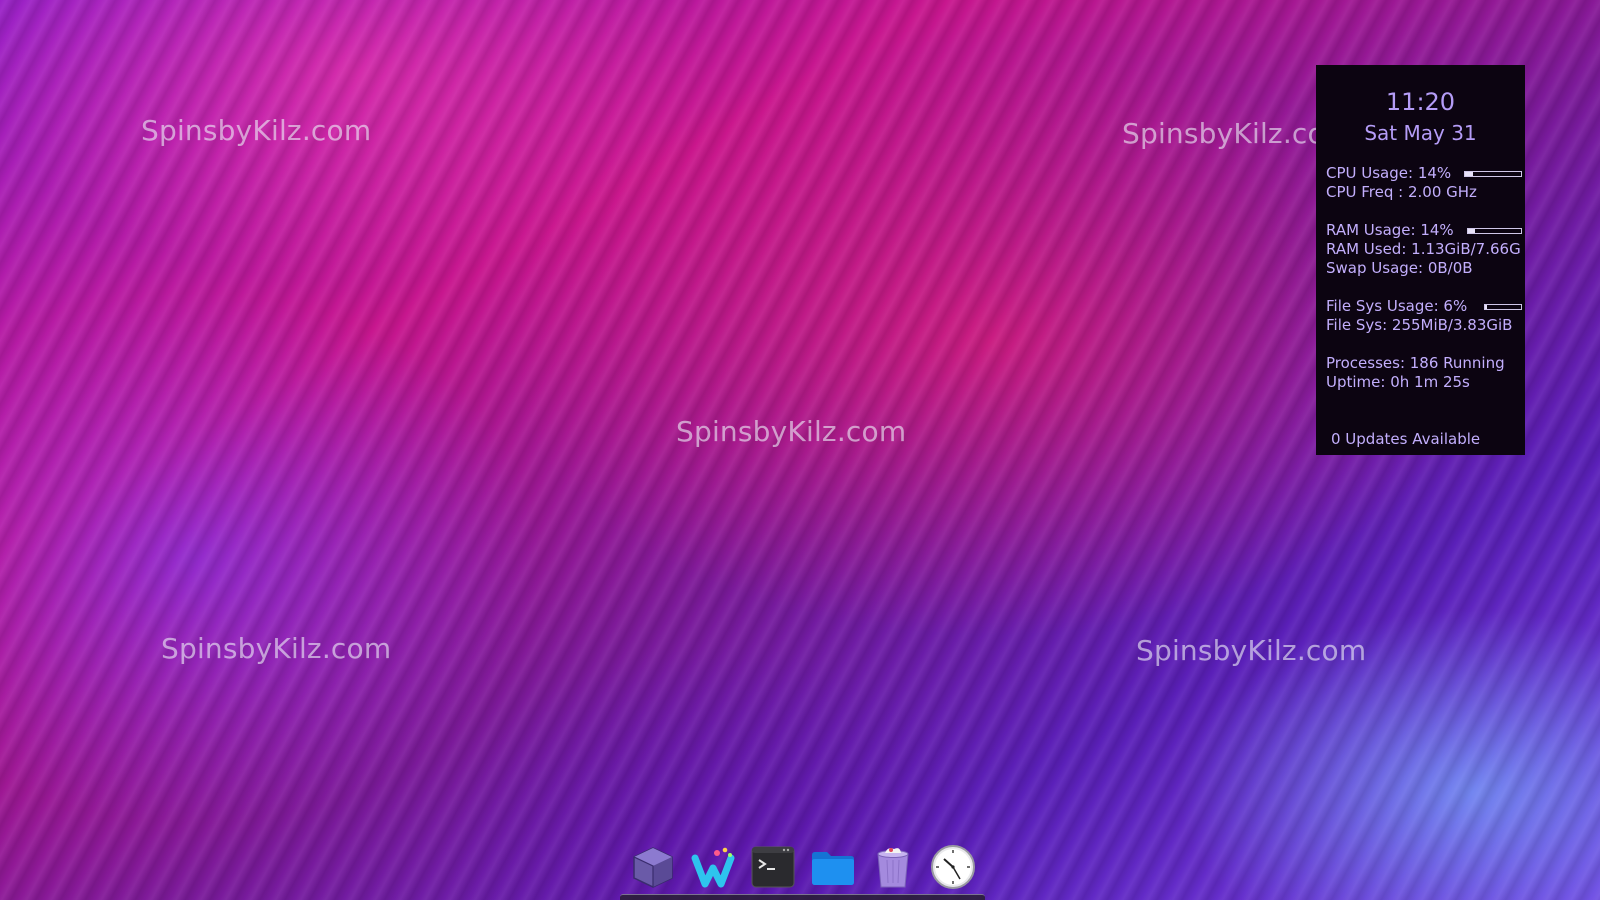 Image resolution: width=1600 pixels, height=900 pixels. I want to click on dock-item-clock, so click(953, 867).